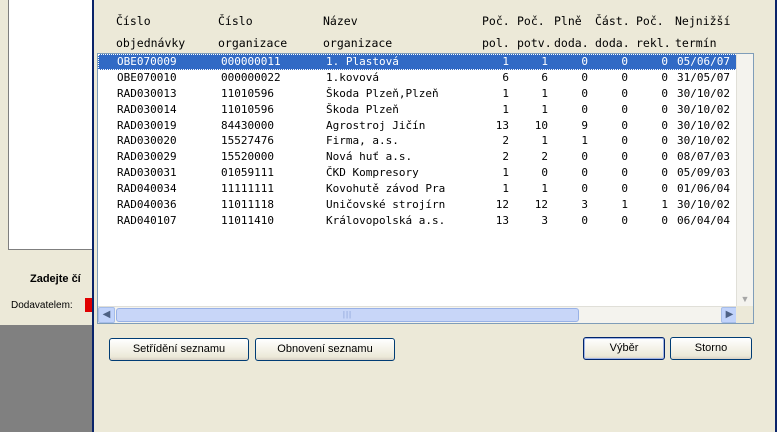 This screenshot has height=432, width=777. I want to click on scroll-thumb: |||, so click(347, 315).